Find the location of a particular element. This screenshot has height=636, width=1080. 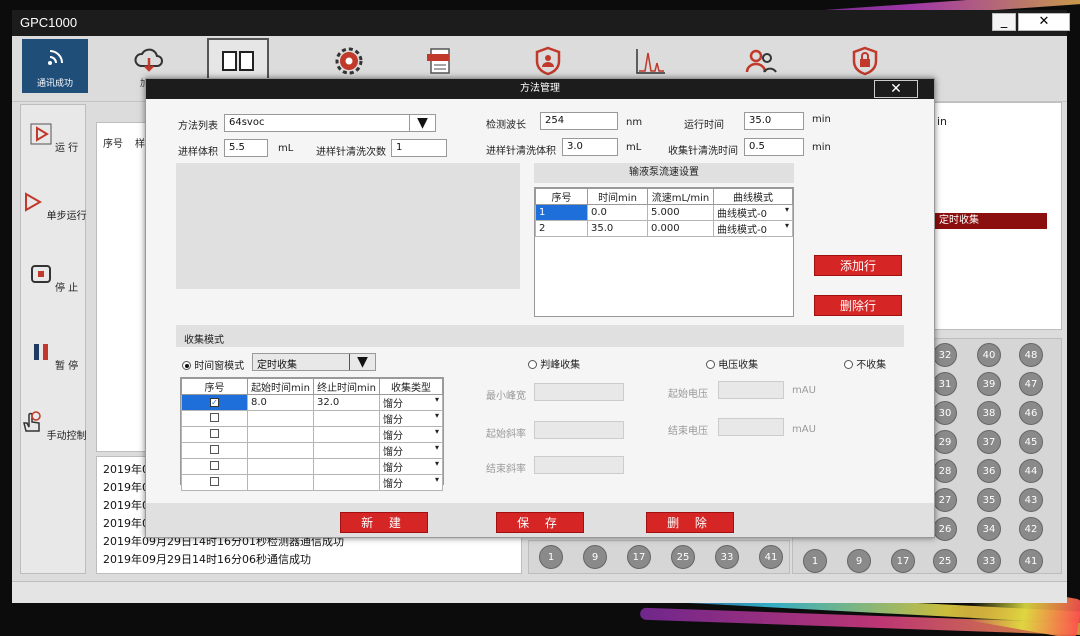

vial-position: 46 is located at coordinates (1031, 413).